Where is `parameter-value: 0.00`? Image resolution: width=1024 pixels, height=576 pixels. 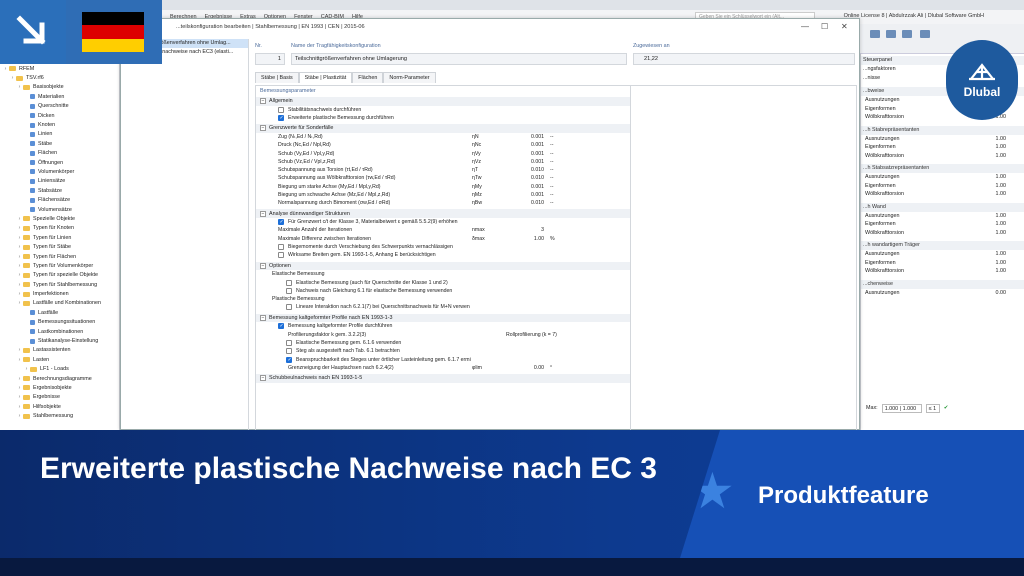
parameter-value: 0.00 is located at coordinates (529, 368).